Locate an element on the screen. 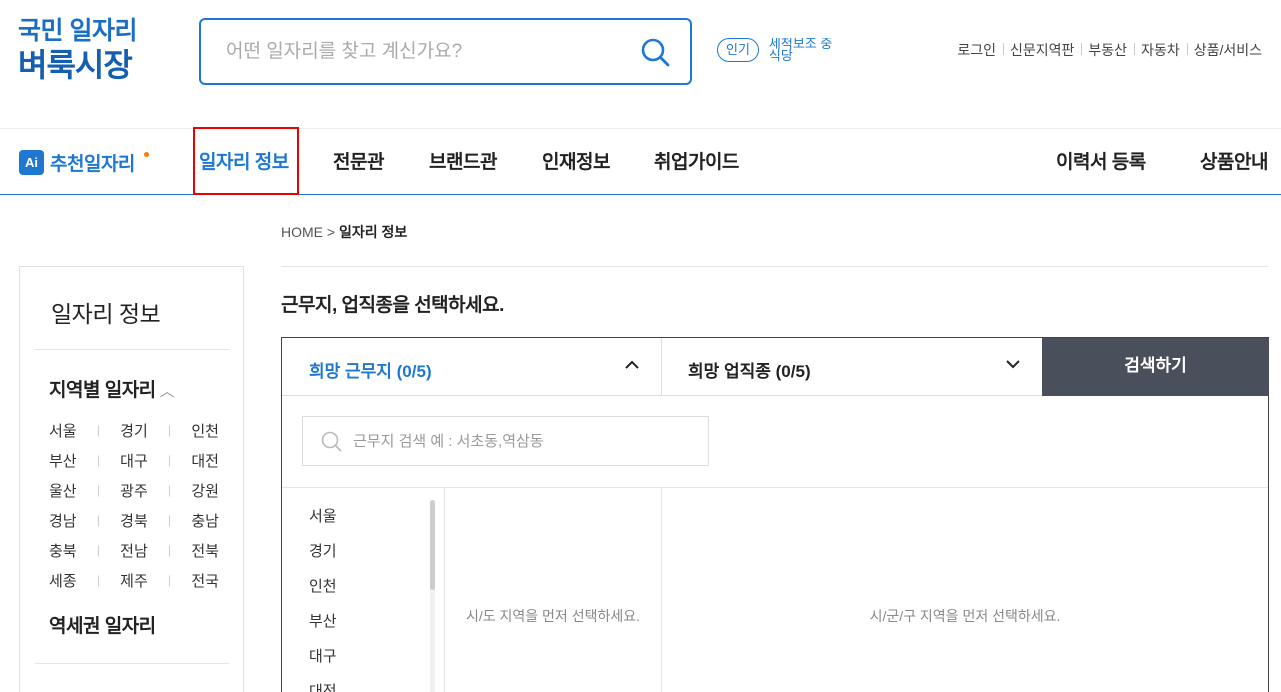 The width and height of the screenshot is (1281, 692). city-item: 대구 is located at coordinates (323, 659).